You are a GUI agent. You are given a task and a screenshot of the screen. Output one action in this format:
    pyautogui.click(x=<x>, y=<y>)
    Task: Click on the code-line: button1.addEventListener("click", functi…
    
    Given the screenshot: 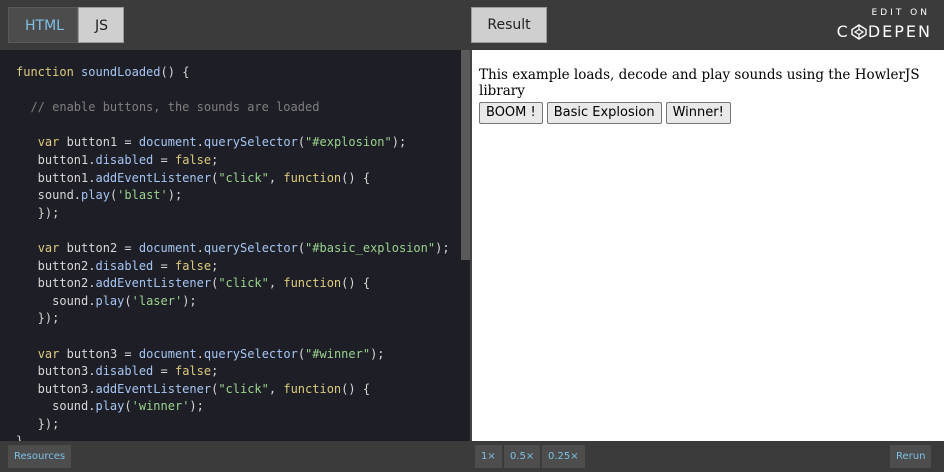 What is the action you would take?
    pyautogui.click(x=193, y=177)
    